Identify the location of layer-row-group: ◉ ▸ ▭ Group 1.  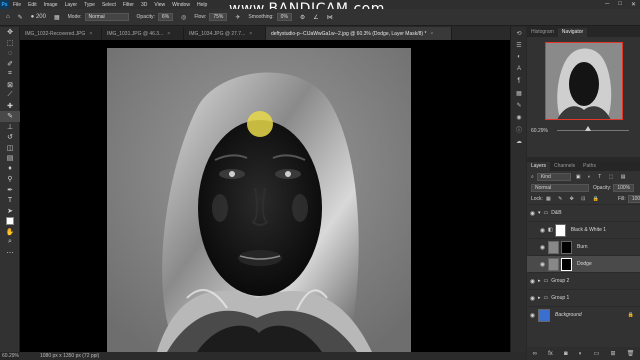
(583, 297).